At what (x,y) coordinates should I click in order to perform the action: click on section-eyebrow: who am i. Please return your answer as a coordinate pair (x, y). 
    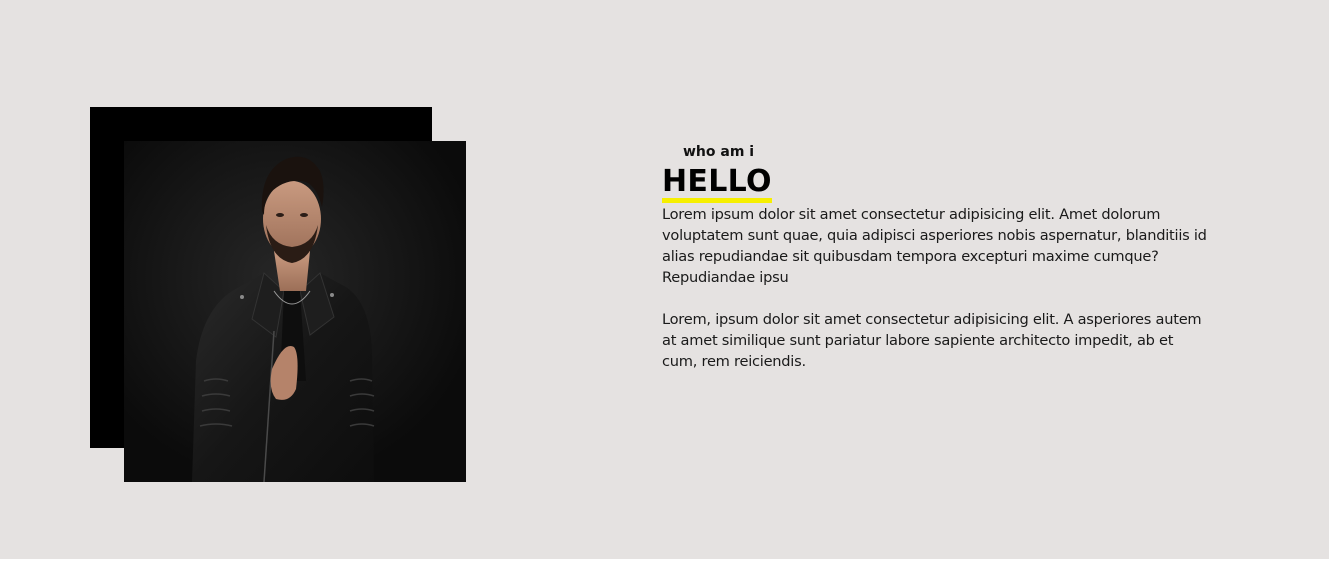
    Looking at the image, I should click on (719, 152).